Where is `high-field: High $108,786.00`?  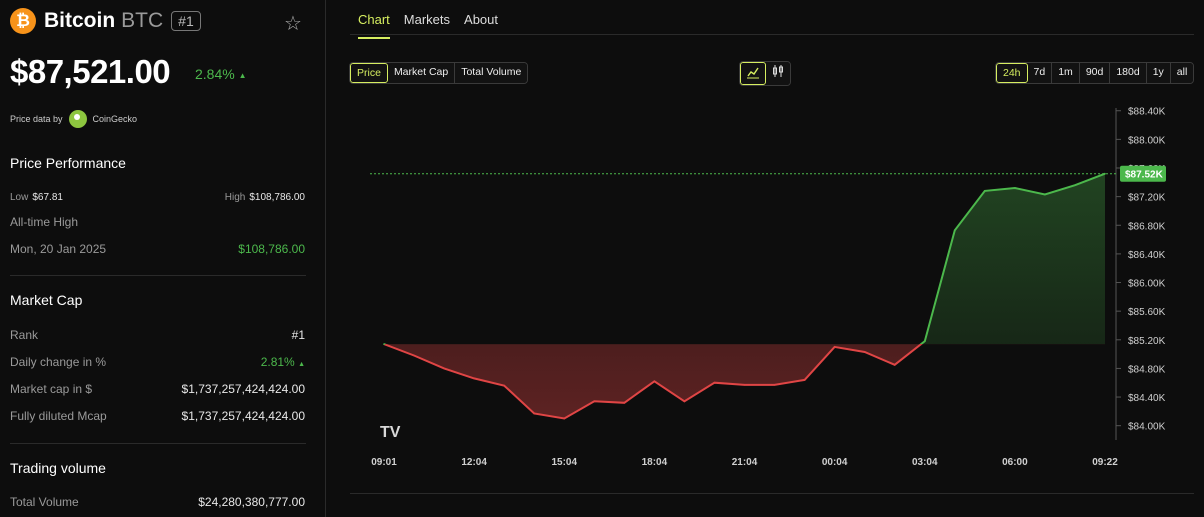 high-field: High $108,786.00 is located at coordinates (265, 197).